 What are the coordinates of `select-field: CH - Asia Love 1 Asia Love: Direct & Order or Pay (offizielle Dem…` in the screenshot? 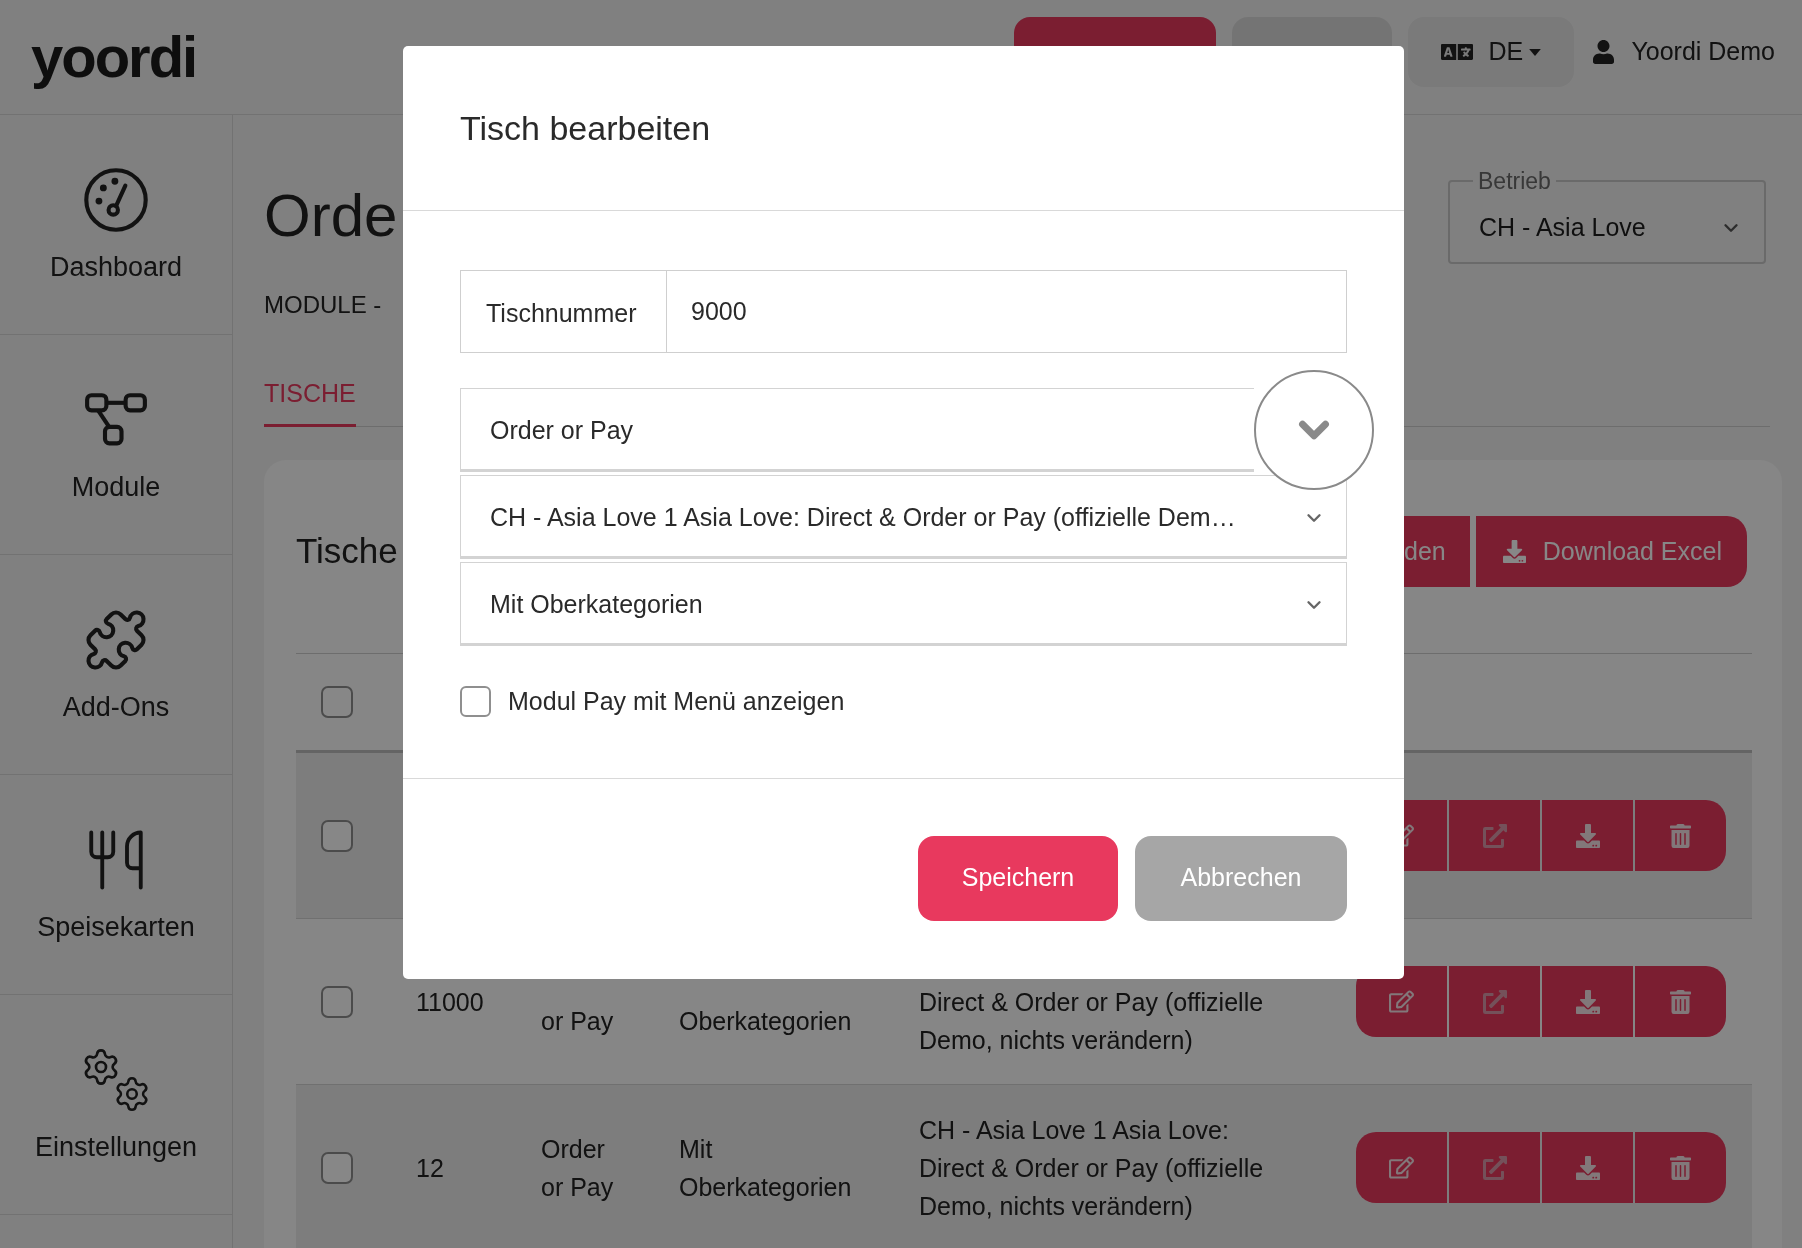 It's located at (903, 517).